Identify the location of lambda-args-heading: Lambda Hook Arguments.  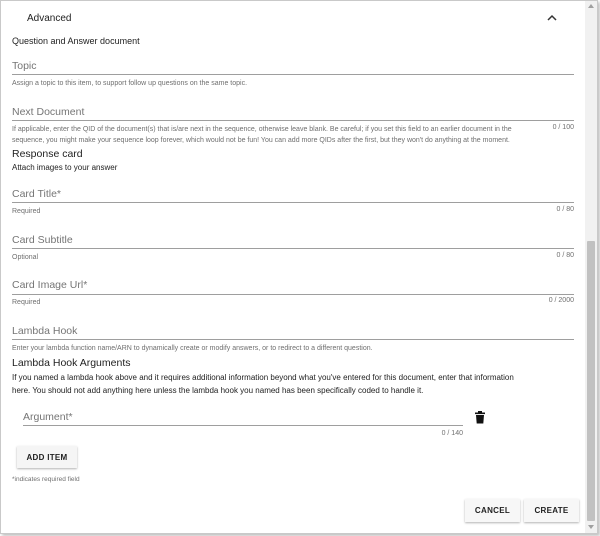
(71, 363).